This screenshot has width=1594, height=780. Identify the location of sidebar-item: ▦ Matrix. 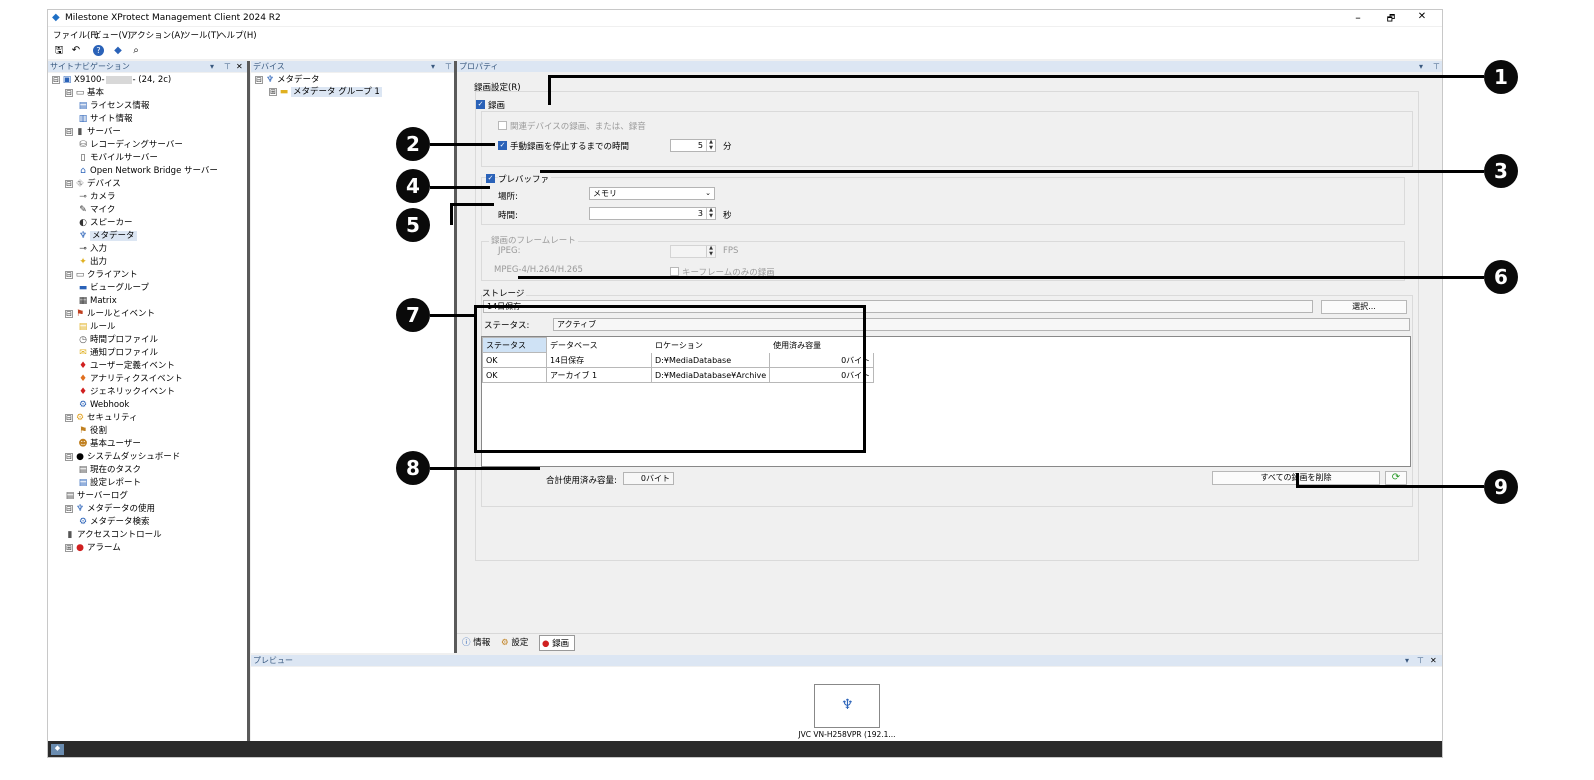
(97, 301).